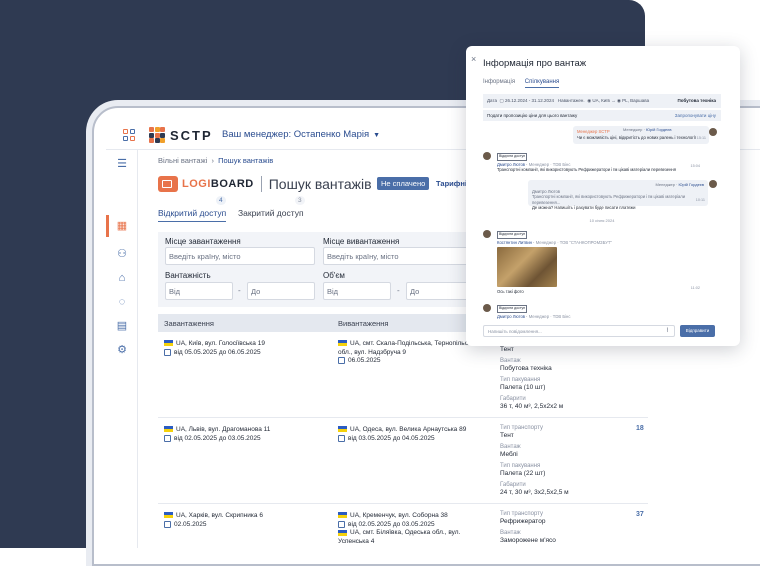  Describe the element at coordinates (300, 200) in the screenshot. I see `tab-closed-count: 3` at that location.